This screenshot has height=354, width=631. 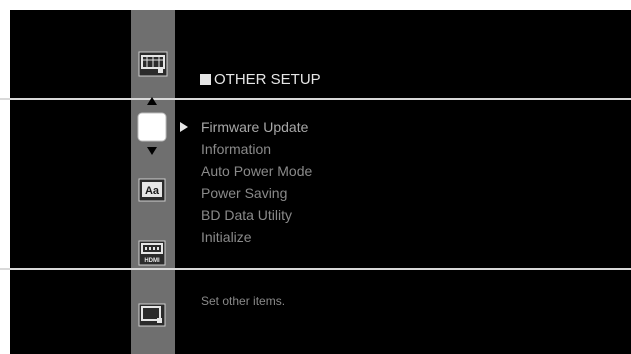 I want to click on menu-item-firmware-update: Firmware Update, so click(x=254, y=127).